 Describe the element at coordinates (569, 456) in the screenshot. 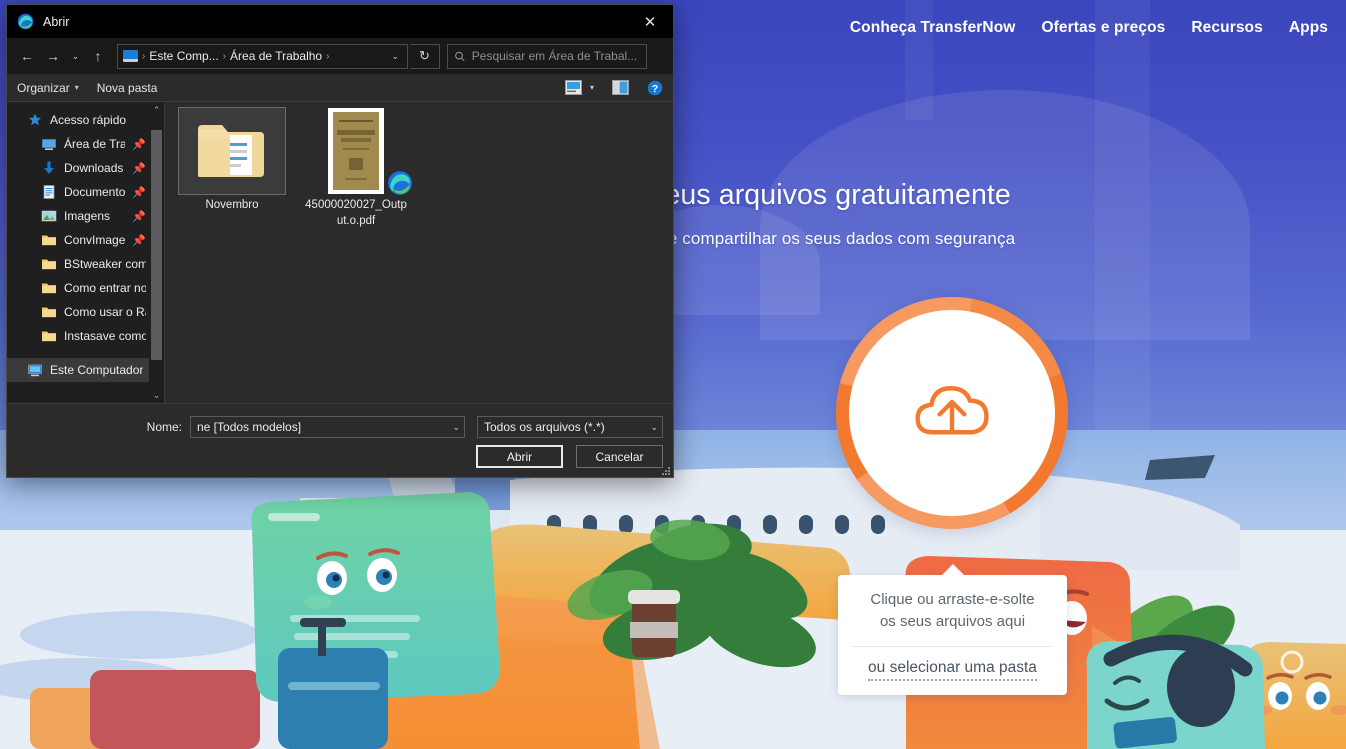

I see `dialog-button-row: Abrir Cancelar` at that location.